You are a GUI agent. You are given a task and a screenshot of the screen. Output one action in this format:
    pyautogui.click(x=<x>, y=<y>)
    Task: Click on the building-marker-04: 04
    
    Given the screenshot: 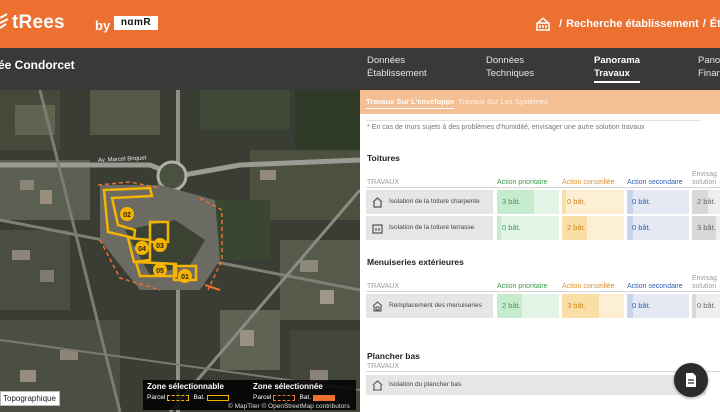 What is the action you would take?
    pyautogui.click(x=142, y=248)
    